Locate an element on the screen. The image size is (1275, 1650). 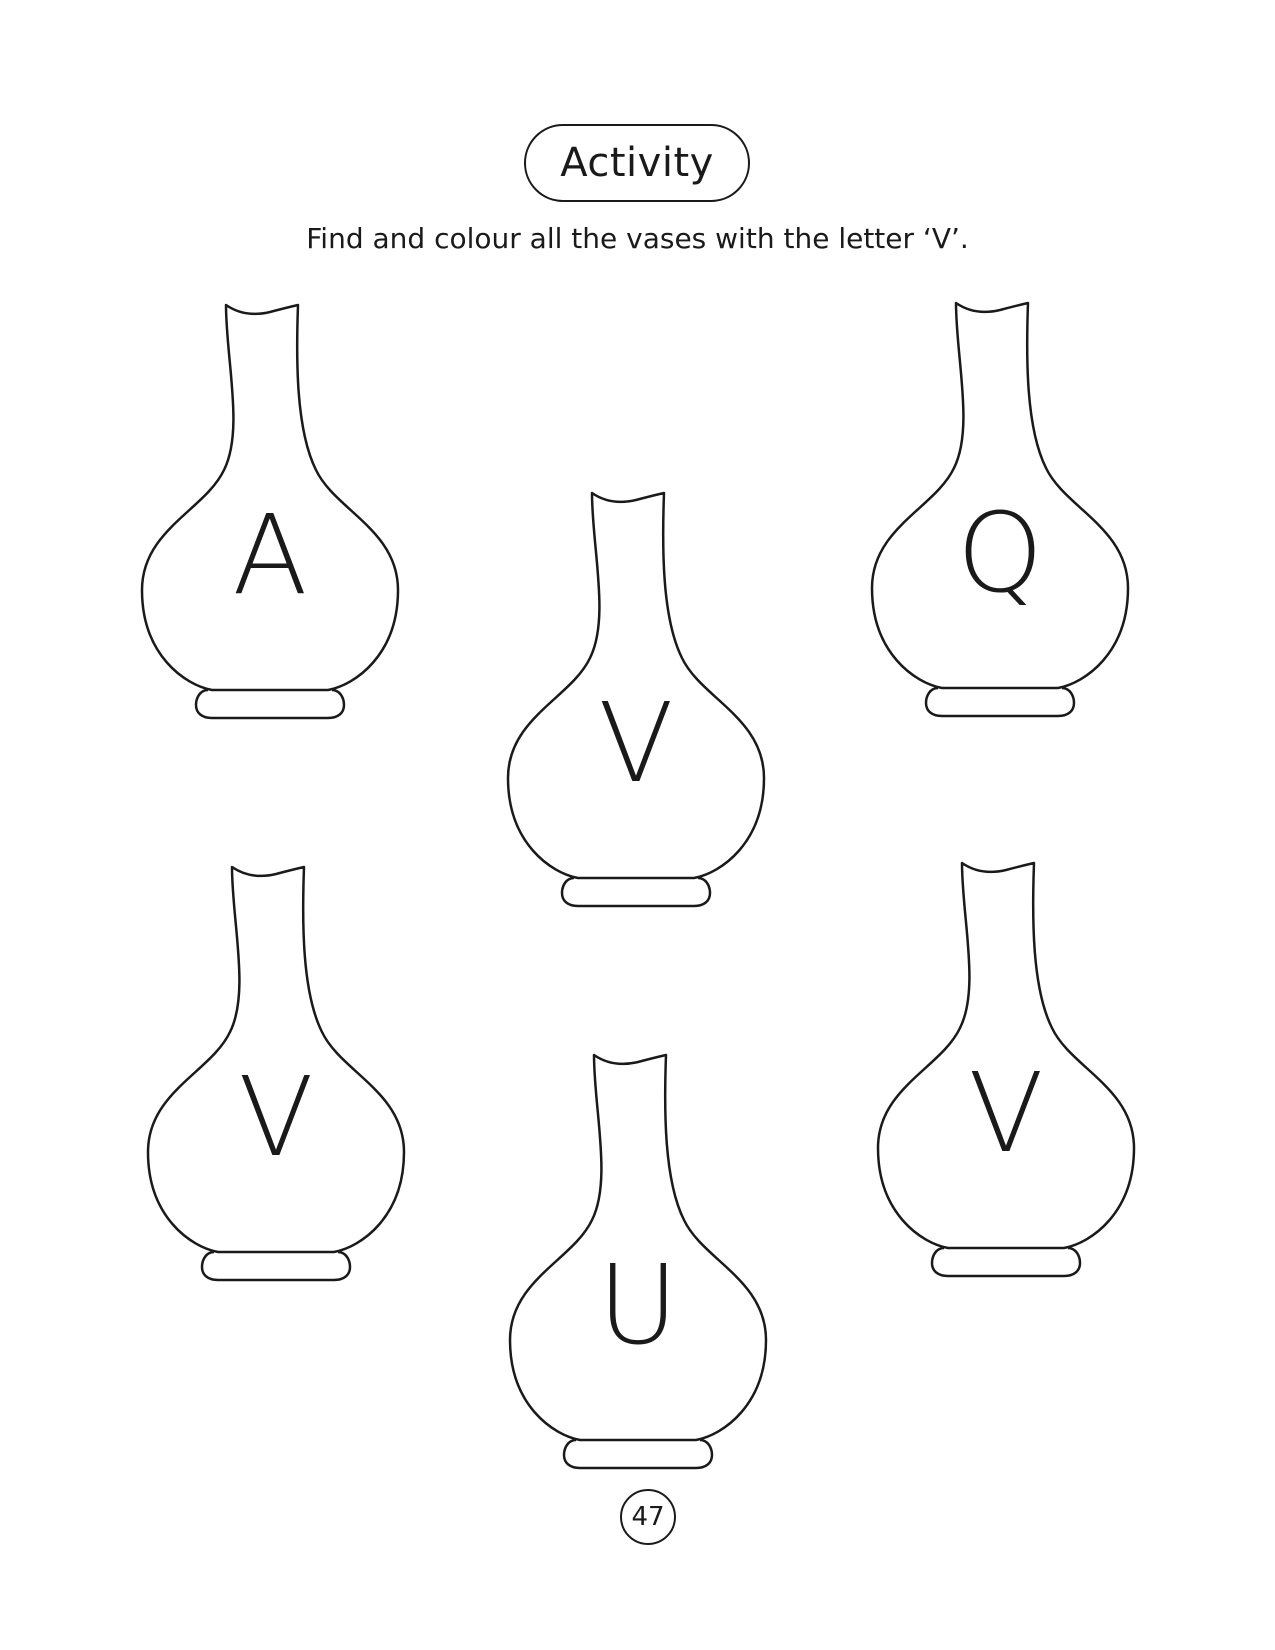
activity-title-text: Activity is located at coordinates (637, 163).